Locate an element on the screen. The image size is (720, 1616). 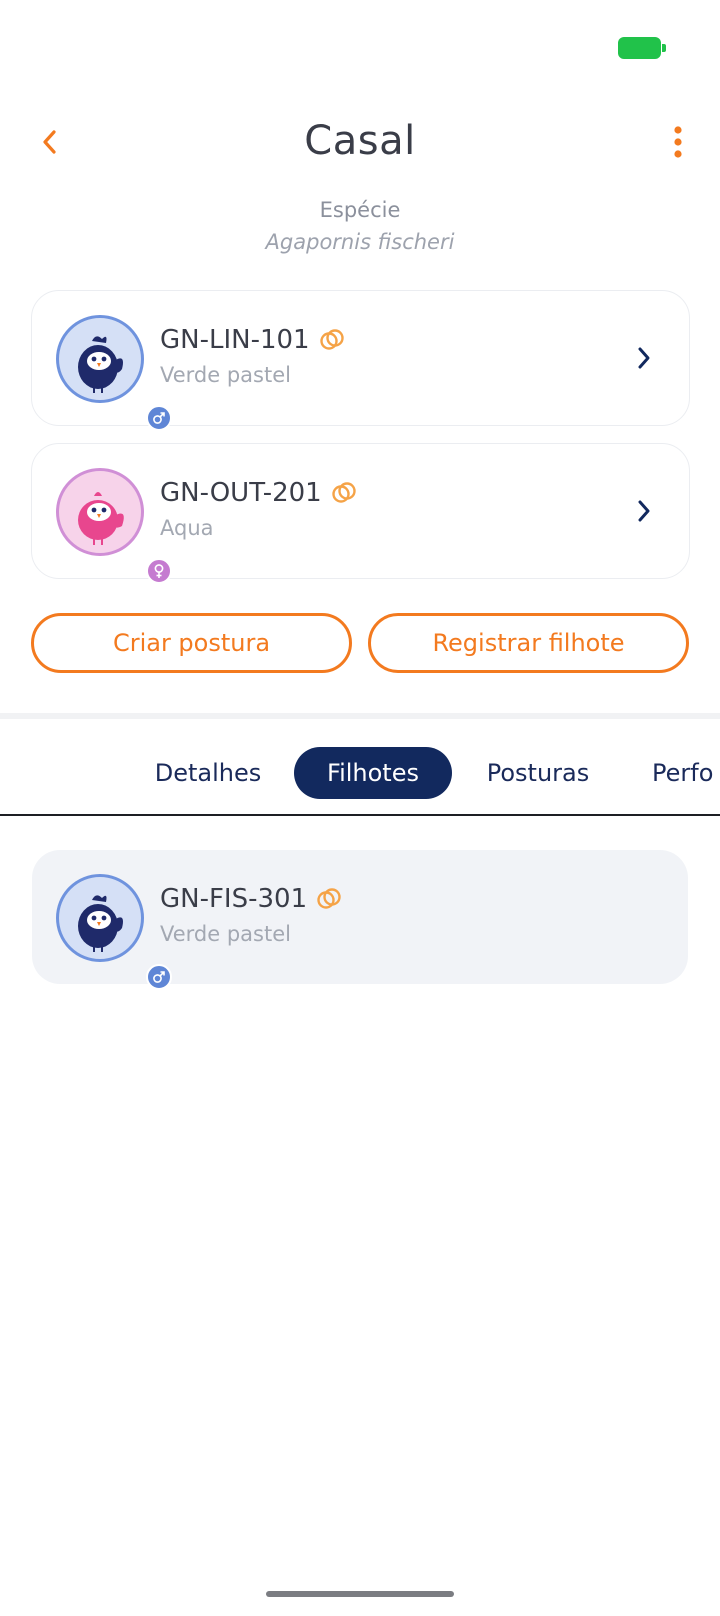
home-indicator is located at coordinates (360, 1594).